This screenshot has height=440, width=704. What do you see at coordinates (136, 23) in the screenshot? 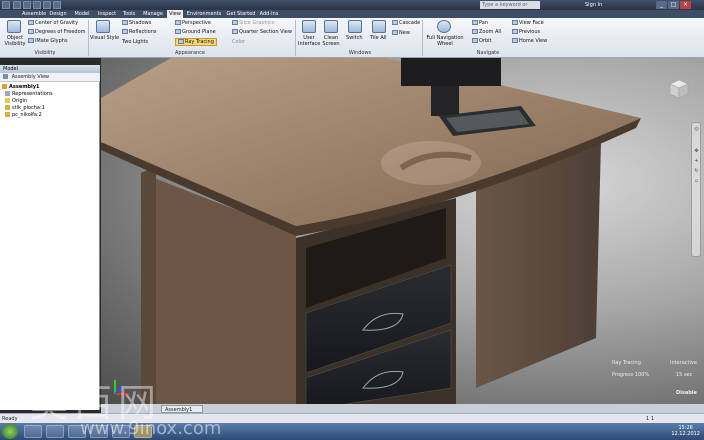
I see `shadows-button: Shadows` at bounding box center [136, 23].